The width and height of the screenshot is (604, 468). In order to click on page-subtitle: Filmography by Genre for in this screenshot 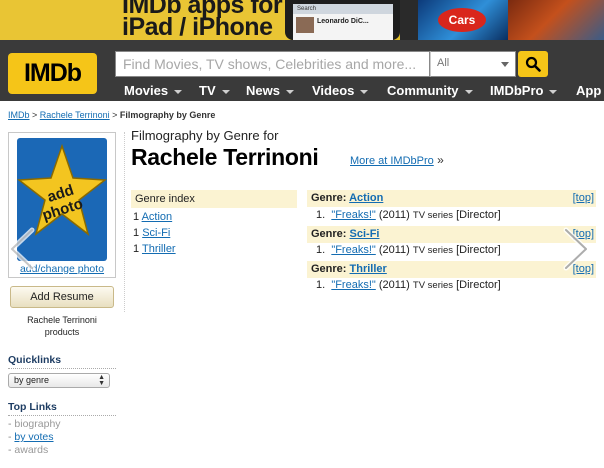, I will do `click(205, 135)`.